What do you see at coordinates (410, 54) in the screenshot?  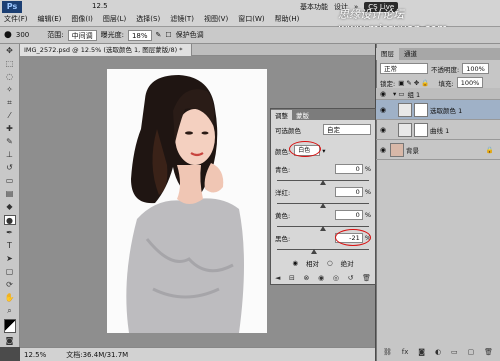 I see `tab-channels: 通道` at bounding box center [410, 54].